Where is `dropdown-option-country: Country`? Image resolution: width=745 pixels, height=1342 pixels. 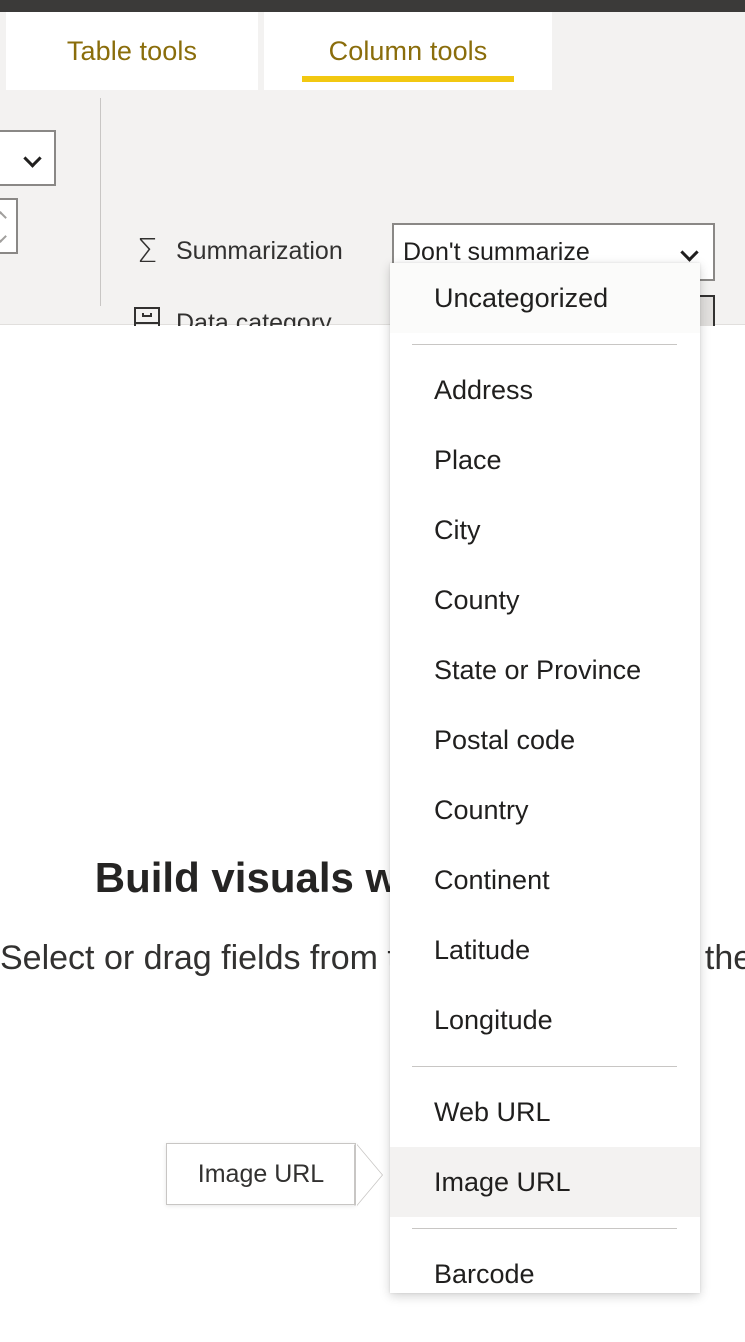
dropdown-option-country: Country is located at coordinates (545, 810).